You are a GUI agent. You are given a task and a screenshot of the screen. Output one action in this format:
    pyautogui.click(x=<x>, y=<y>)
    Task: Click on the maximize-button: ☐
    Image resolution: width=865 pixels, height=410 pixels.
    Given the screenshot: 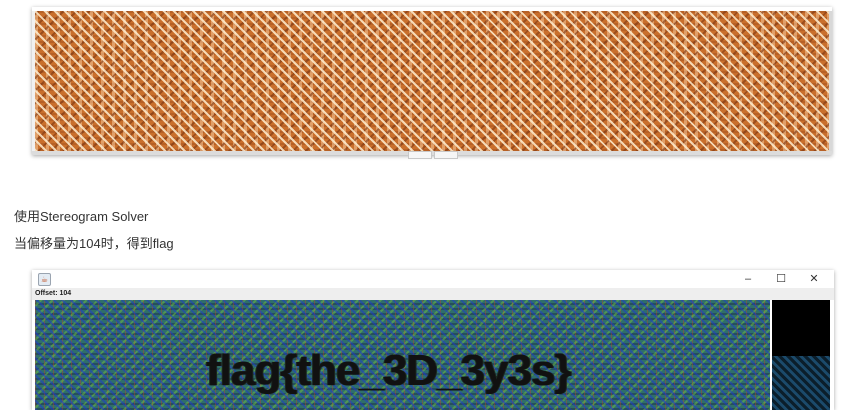 What is the action you would take?
    pyautogui.click(x=781, y=279)
    